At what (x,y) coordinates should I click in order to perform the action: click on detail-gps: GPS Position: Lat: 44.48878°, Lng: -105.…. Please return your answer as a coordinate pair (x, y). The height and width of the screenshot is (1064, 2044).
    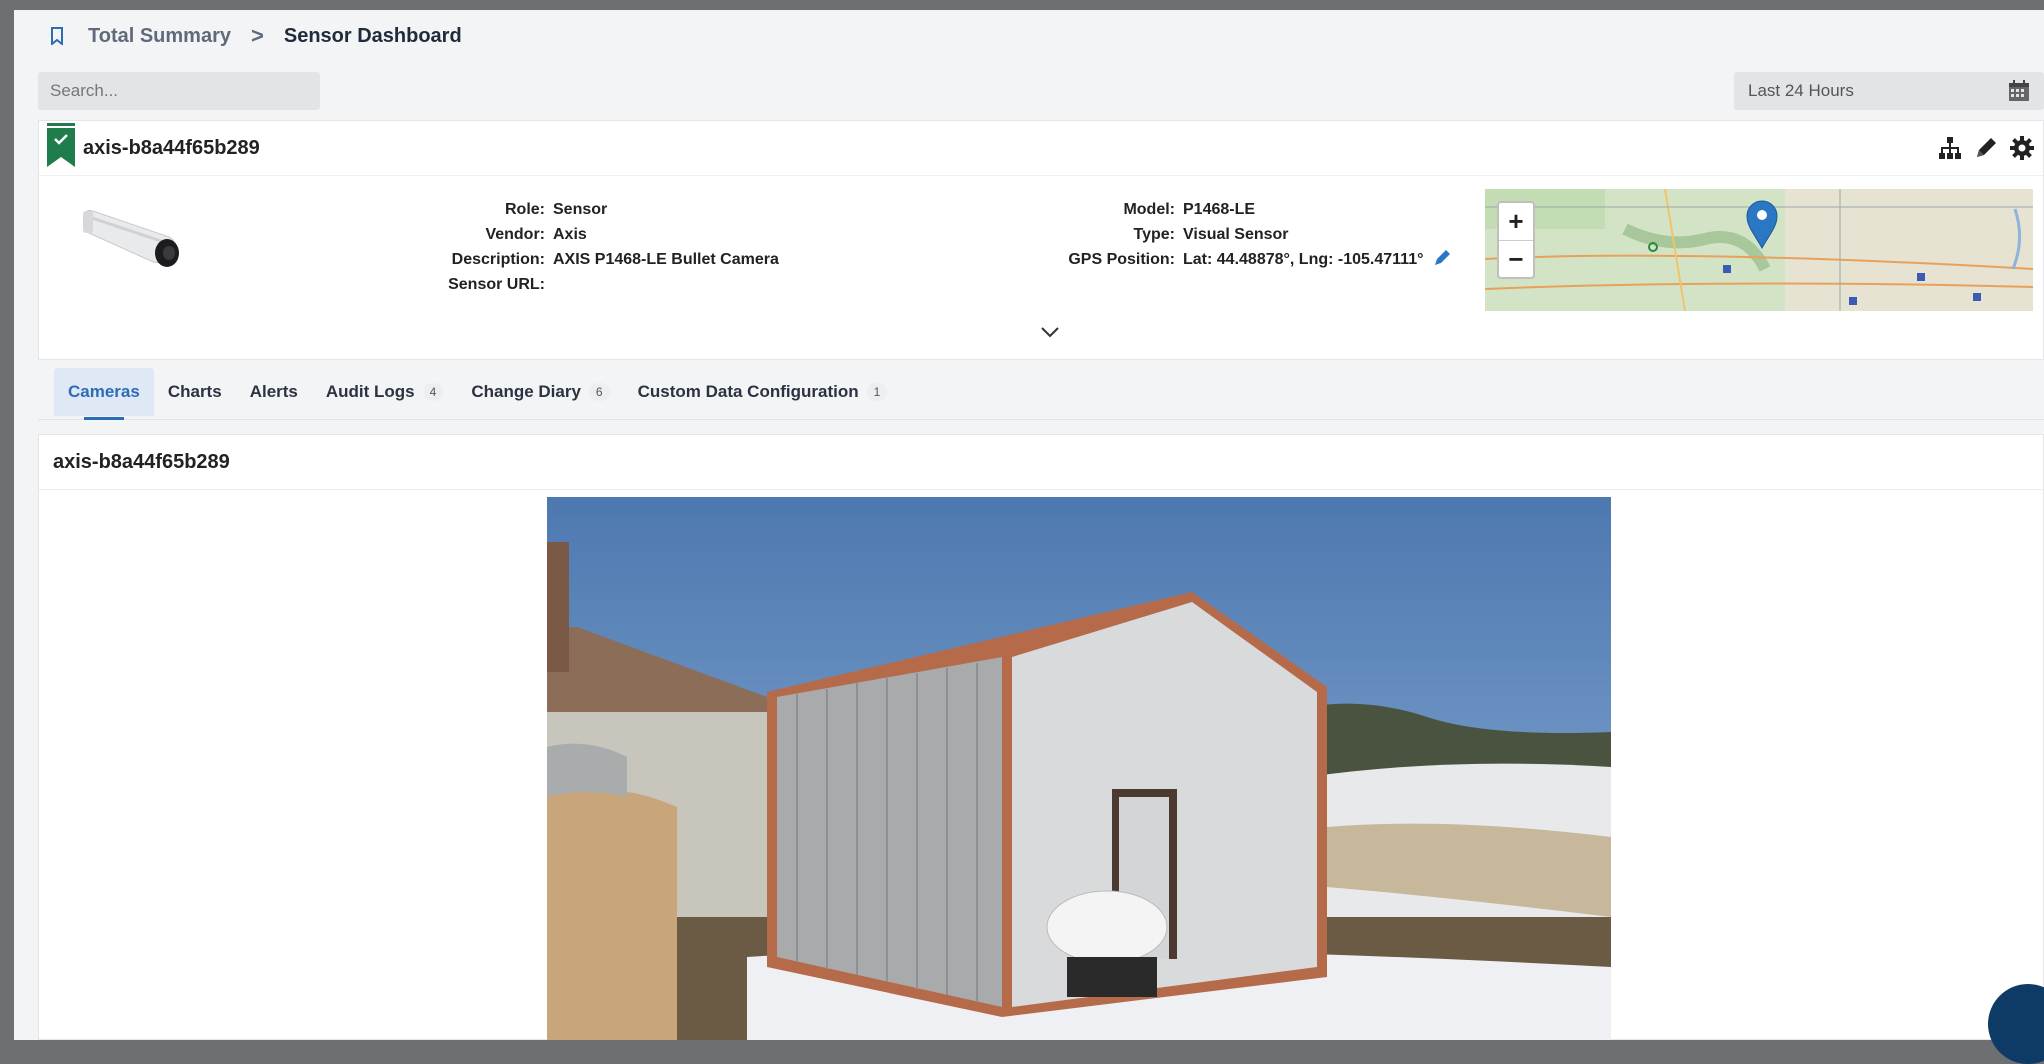
    Looking at the image, I should click on (1251, 259).